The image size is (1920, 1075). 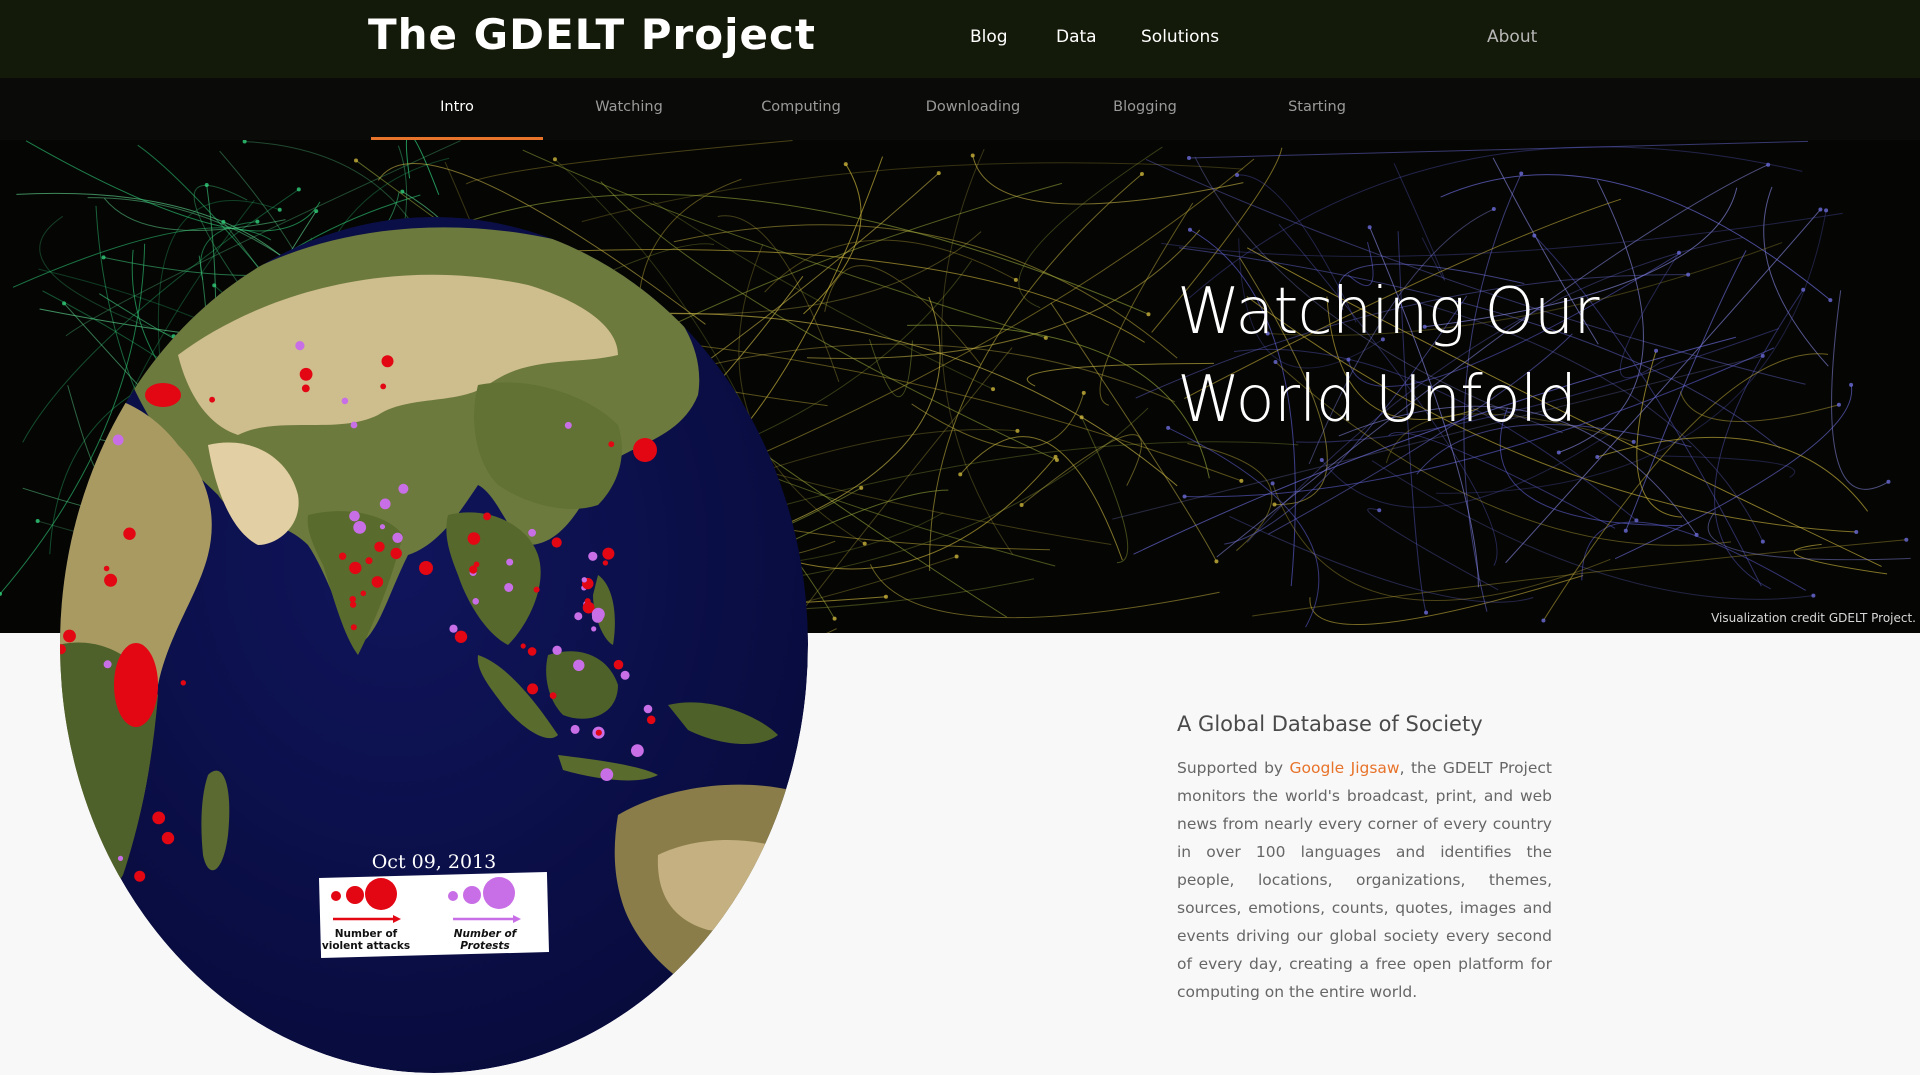 I want to click on tab-watching: Watching, so click(x=629, y=109).